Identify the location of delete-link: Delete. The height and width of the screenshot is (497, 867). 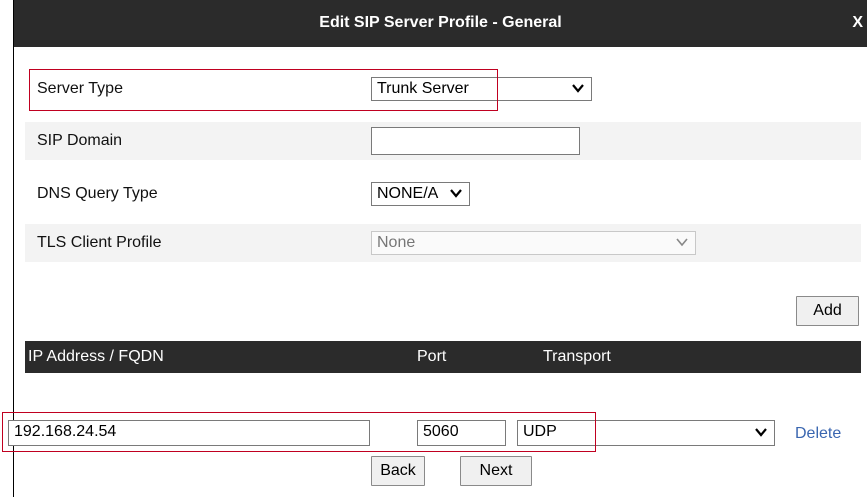
(818, 434).